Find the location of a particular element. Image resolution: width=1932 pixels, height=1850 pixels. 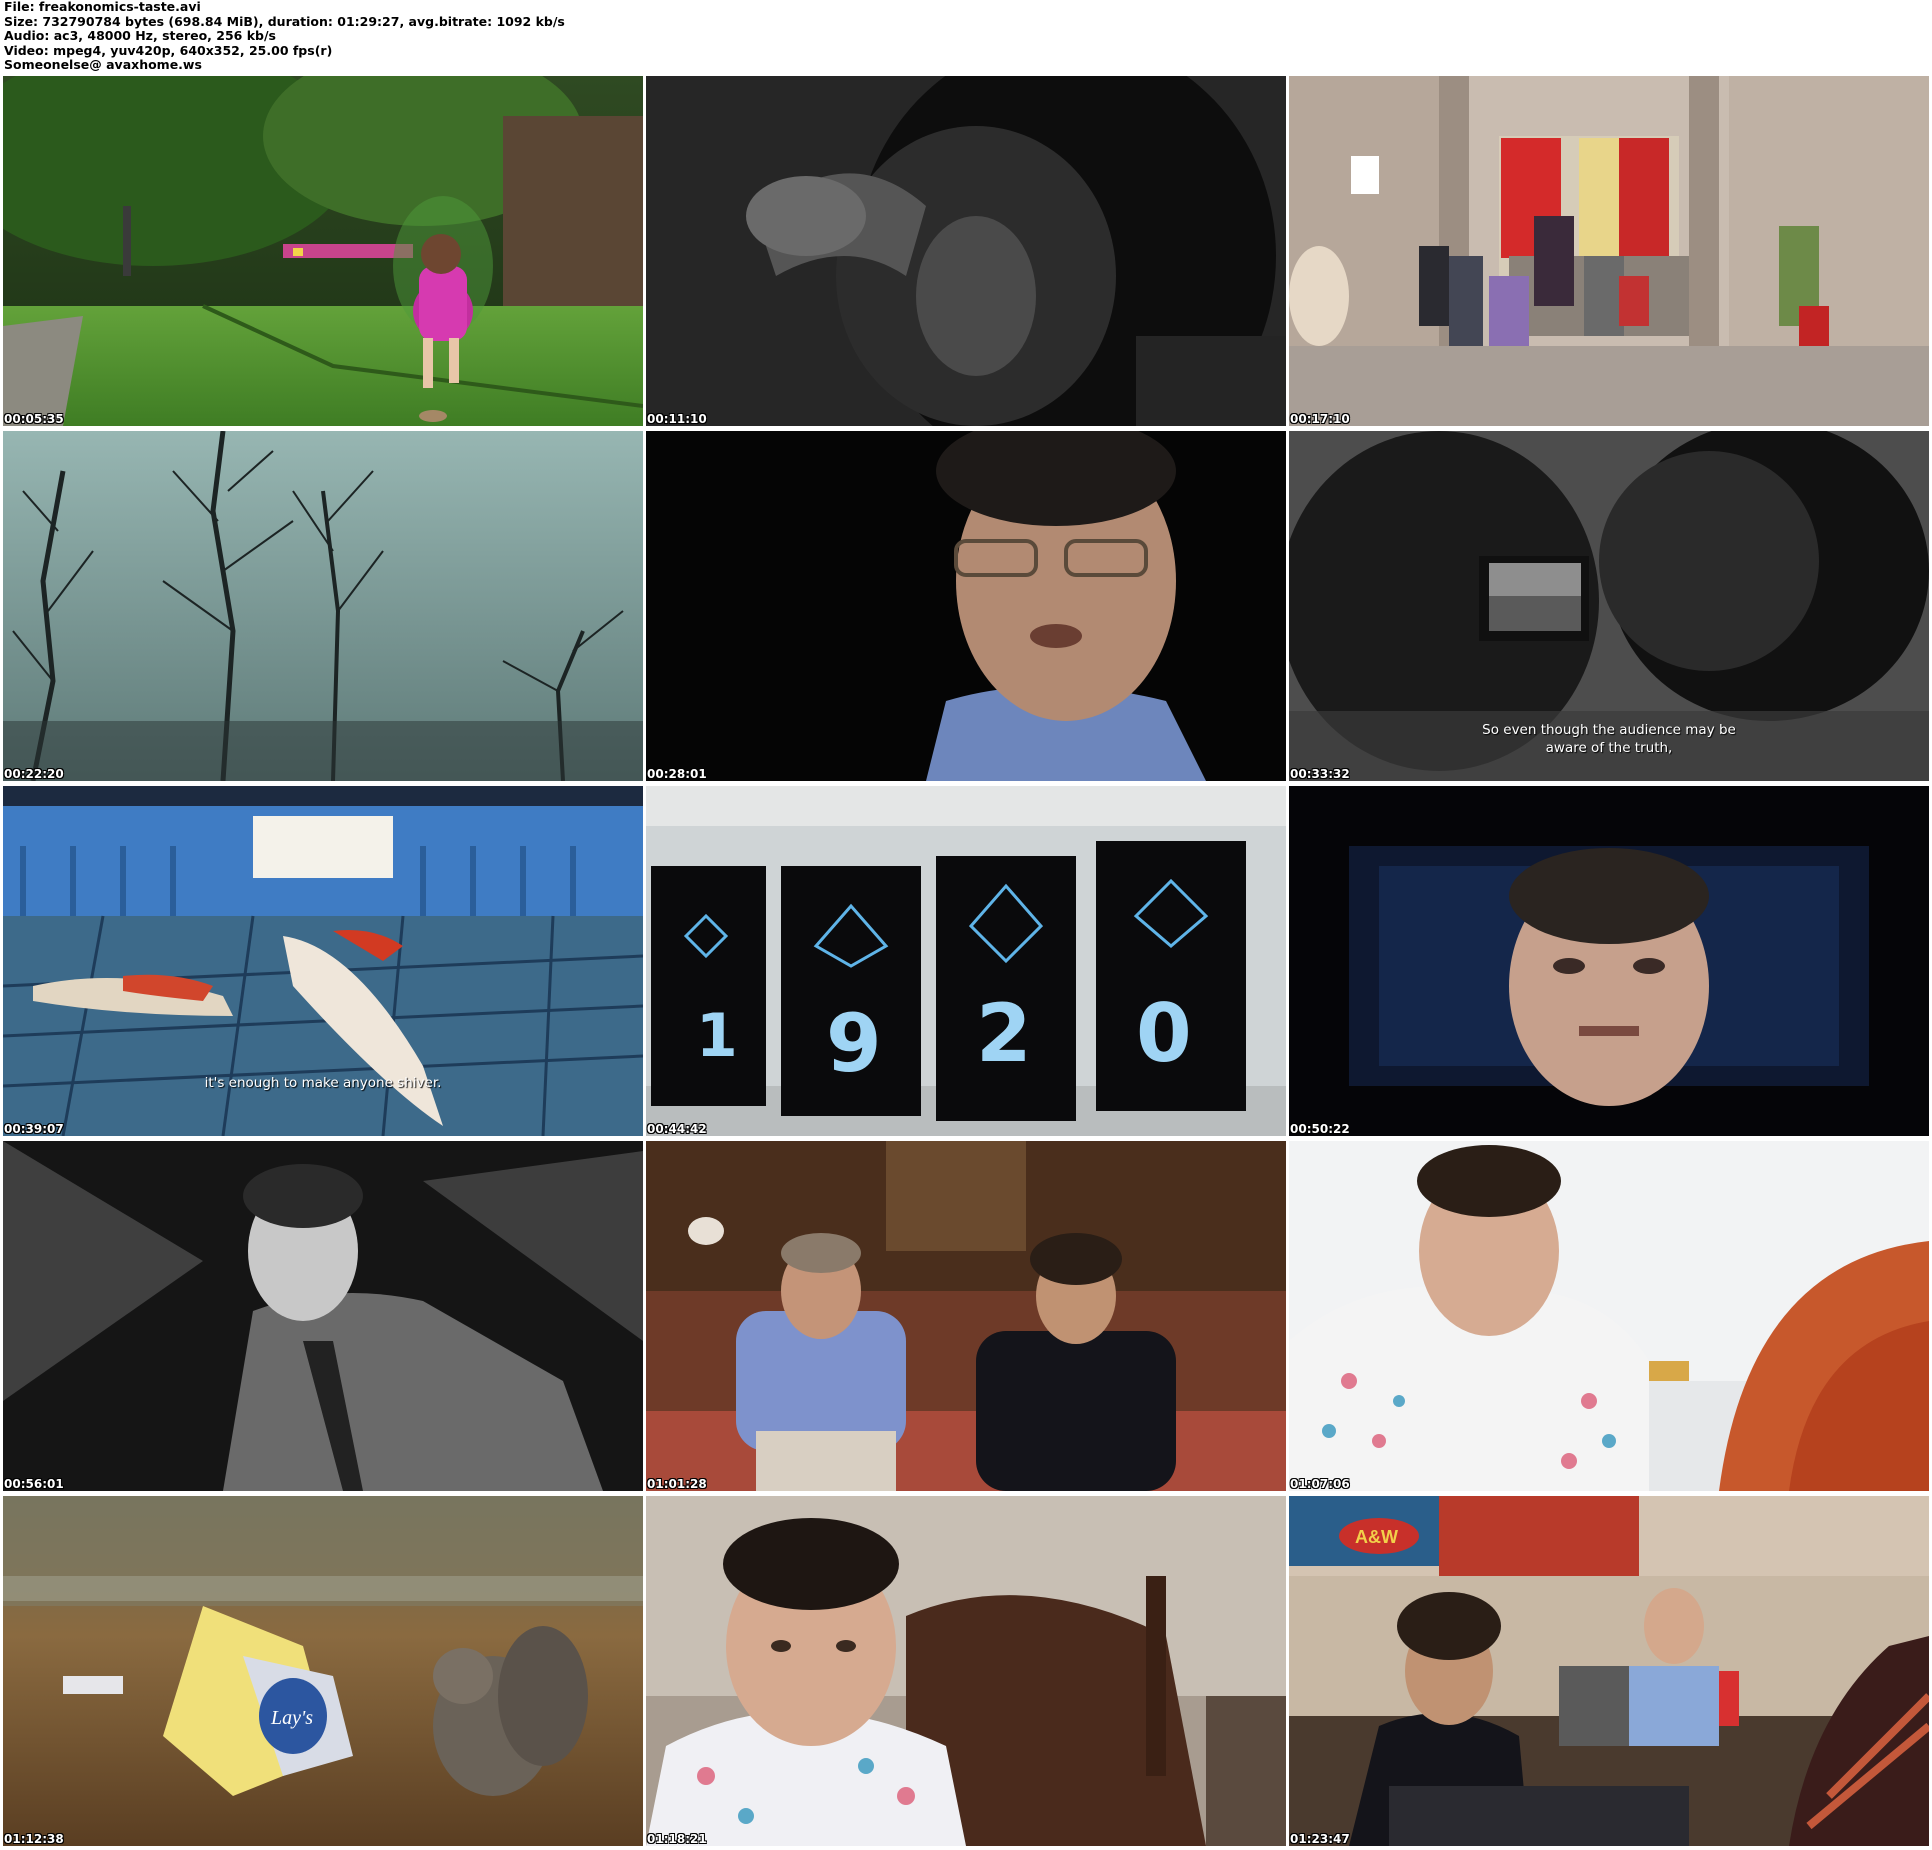

thumbnail-11-image is located at coordinates (966, 1316).